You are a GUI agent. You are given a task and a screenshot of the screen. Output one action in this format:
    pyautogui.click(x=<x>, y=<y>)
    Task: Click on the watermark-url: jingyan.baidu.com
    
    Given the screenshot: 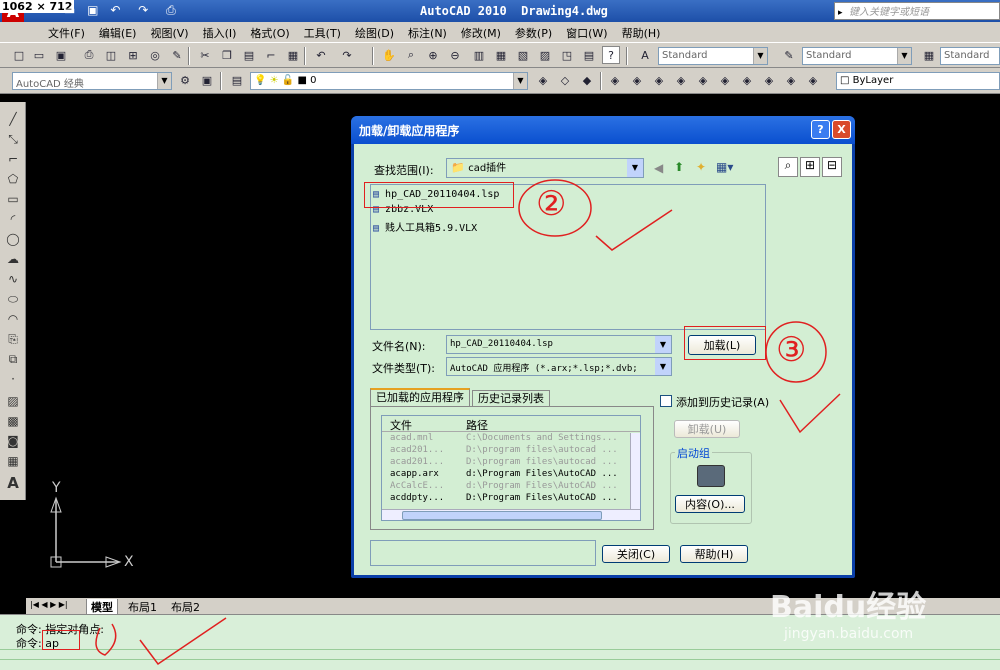 What is the action you would take?
    pyautogui.click(x=849, y=634)
    